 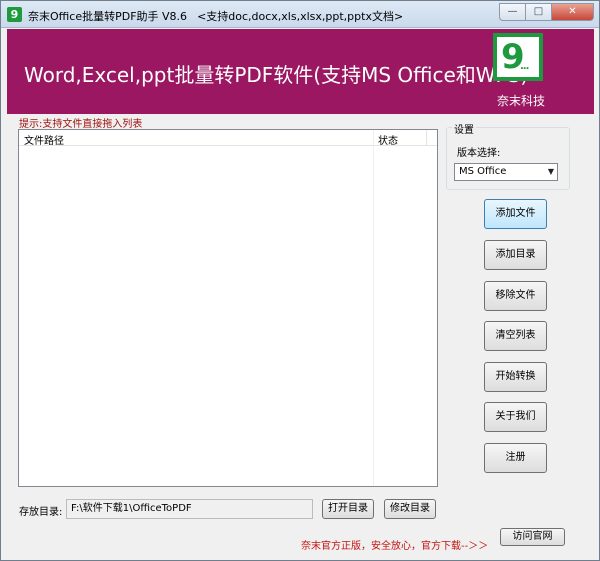 What do you see at coordinates (395, 546) in the screenshot?
I see `promo-text: 奈末官方正版，安全放心，官方下载--＞＞` at bounding box center [395, 546].